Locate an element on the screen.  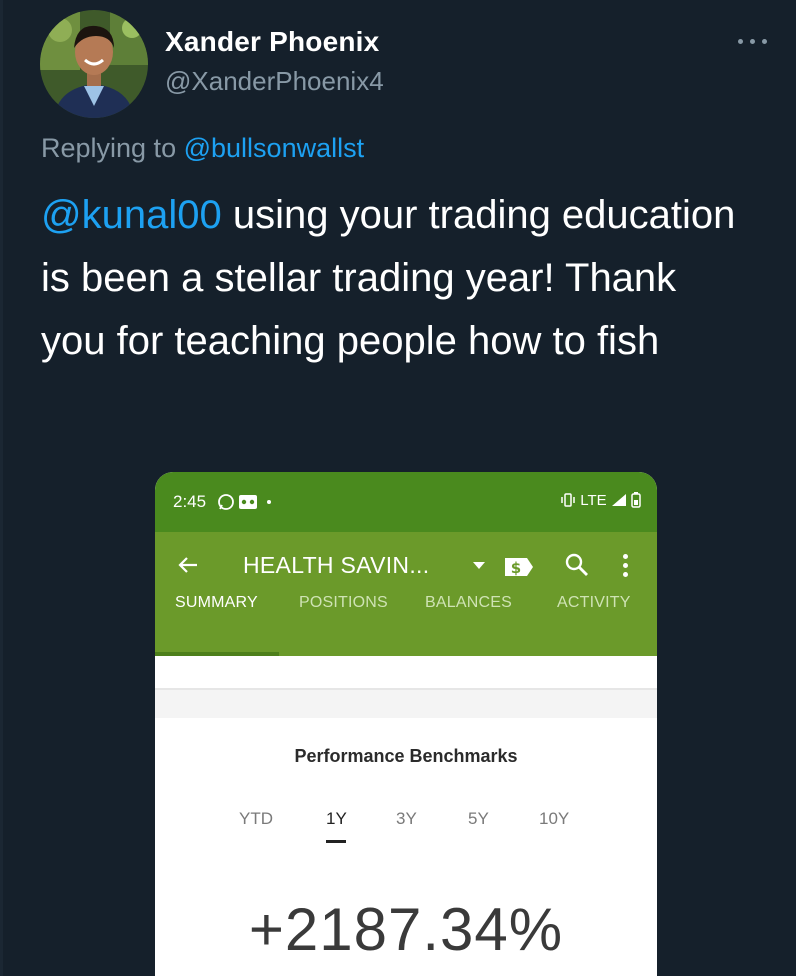
tweet-mention-link: @kunal00 is located at coordinates (131, 215).